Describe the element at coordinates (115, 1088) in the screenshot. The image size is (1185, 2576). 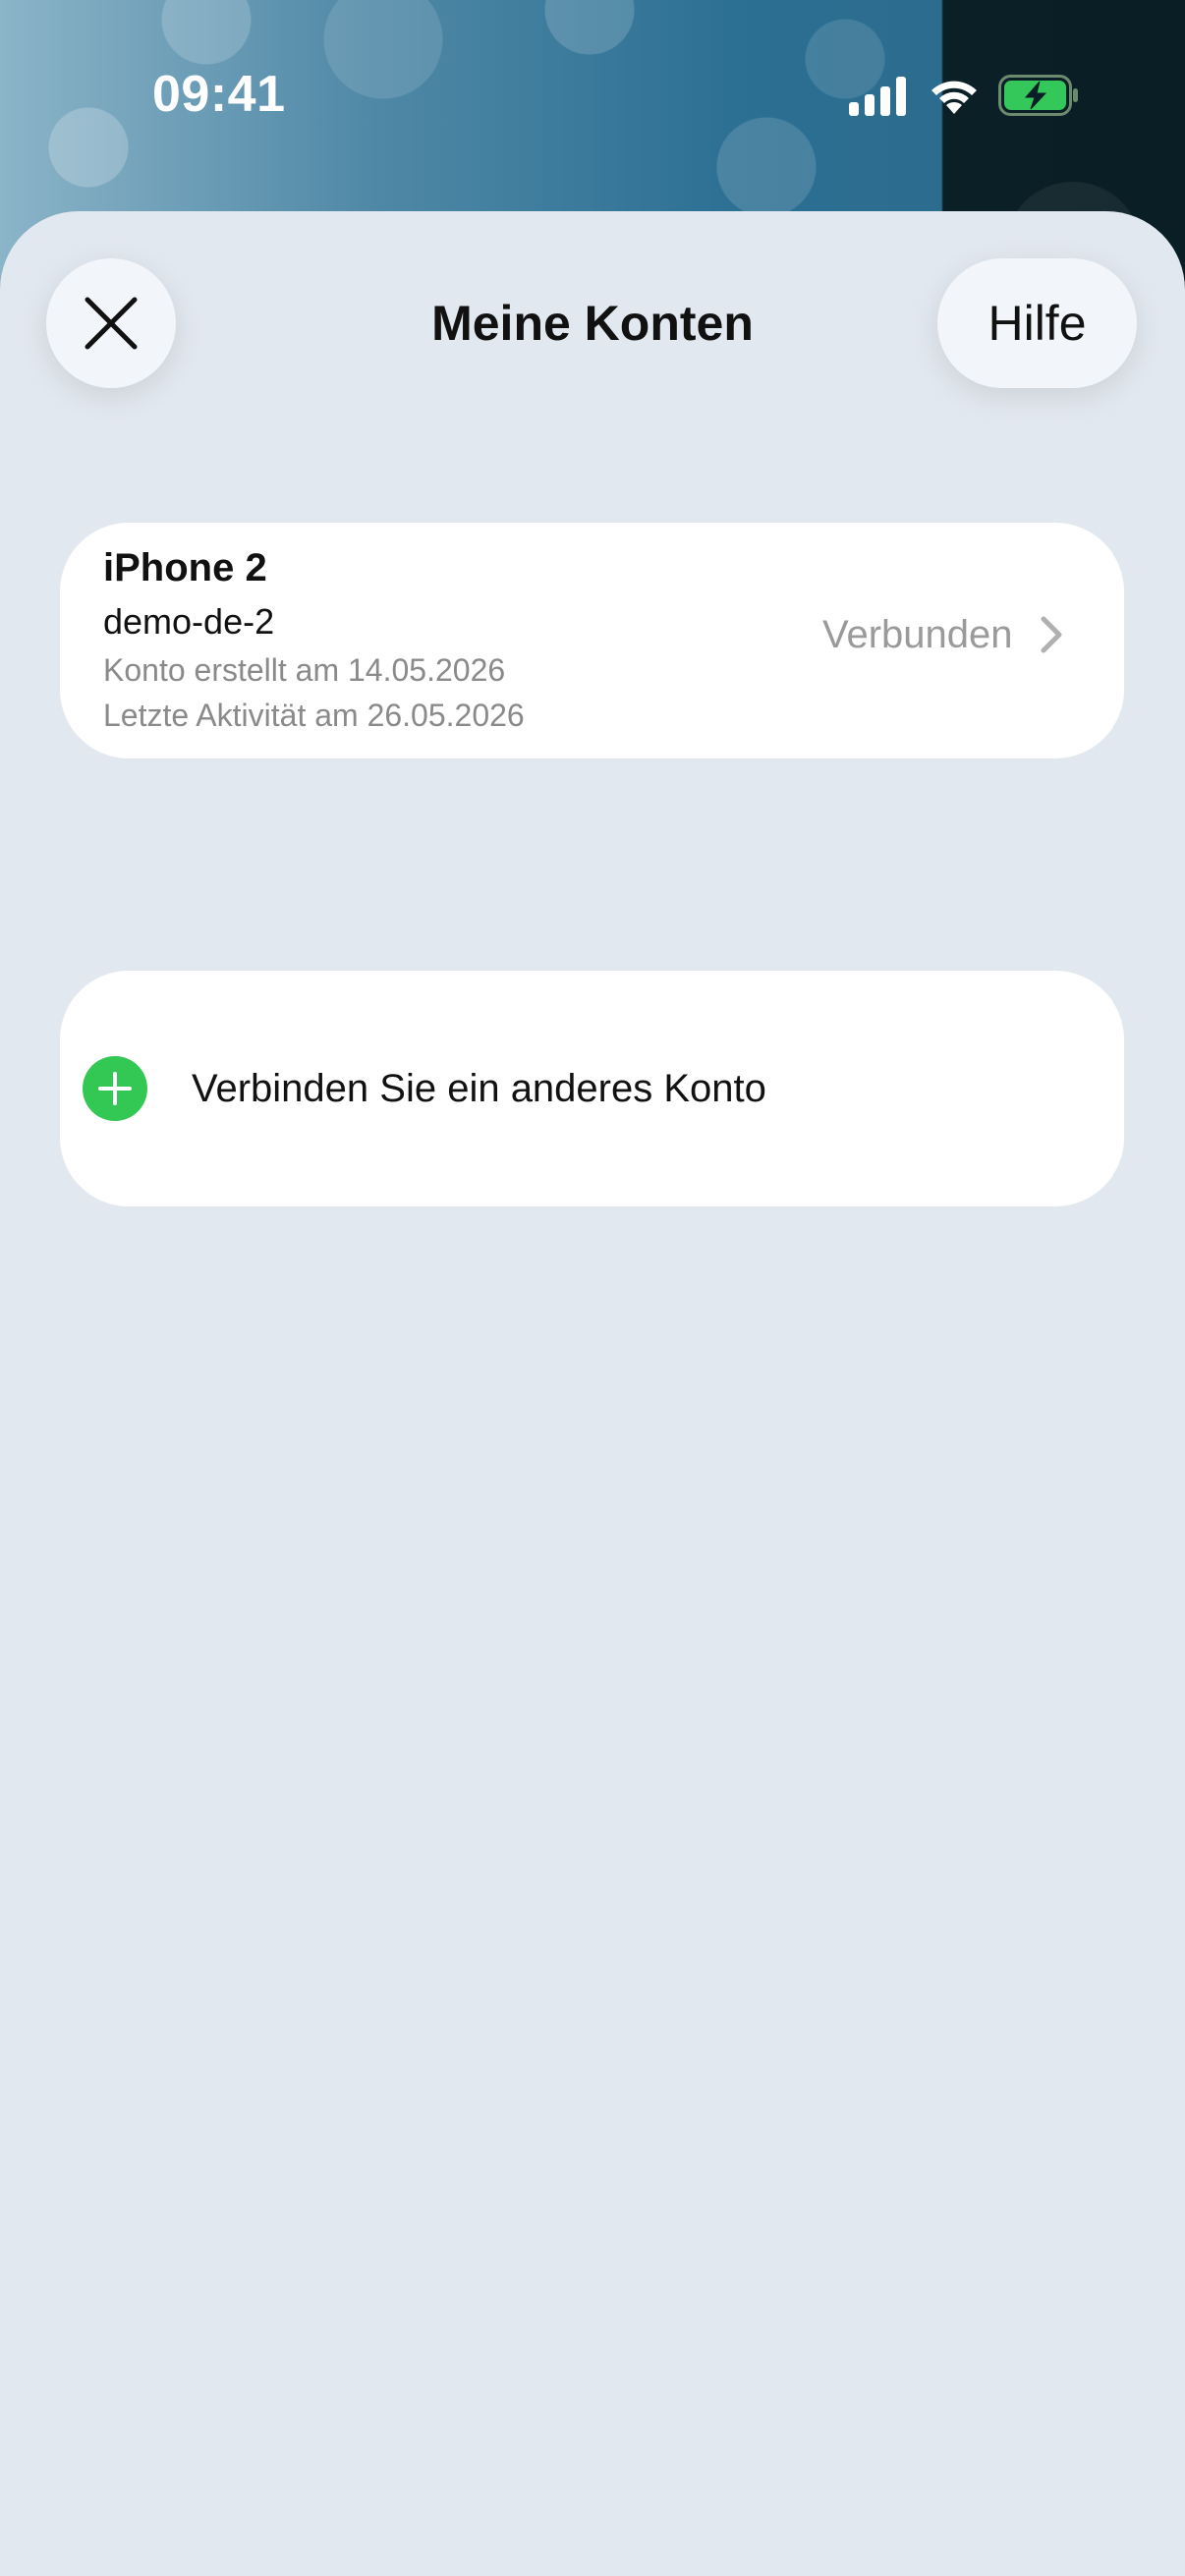
I see `plus-icon` at that location.